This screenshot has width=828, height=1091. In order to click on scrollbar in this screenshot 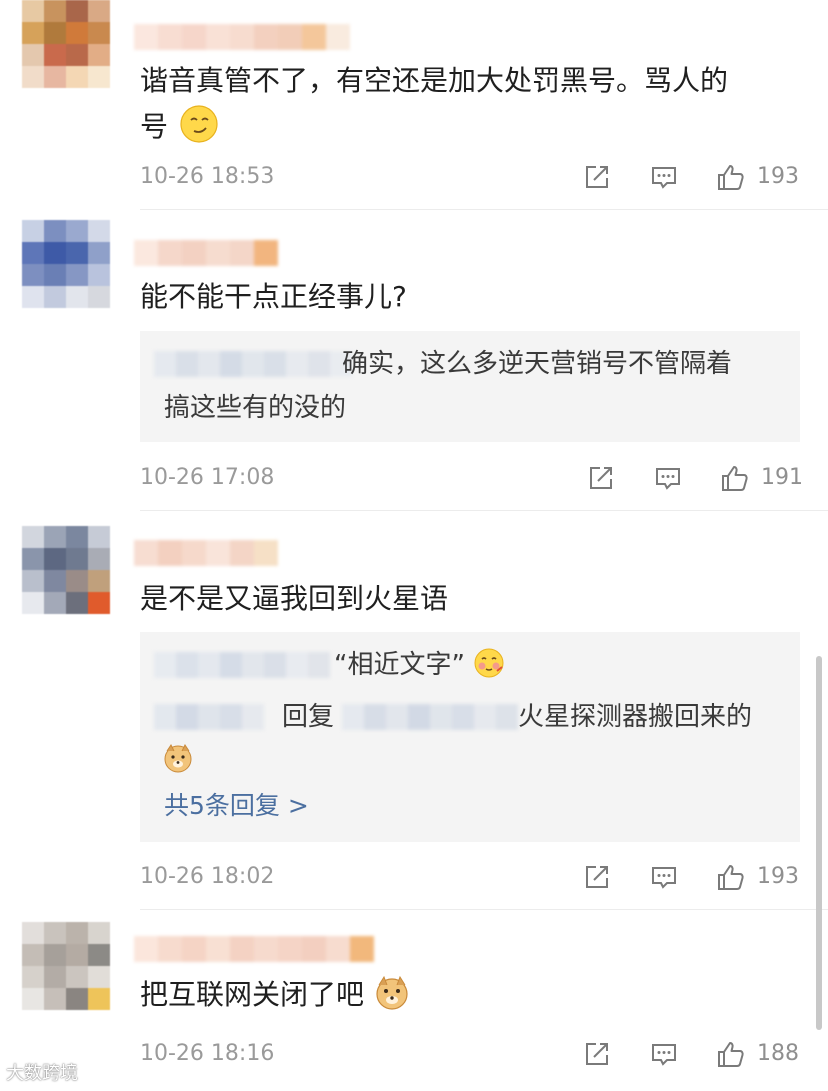, I will do `click(819, 843)`.